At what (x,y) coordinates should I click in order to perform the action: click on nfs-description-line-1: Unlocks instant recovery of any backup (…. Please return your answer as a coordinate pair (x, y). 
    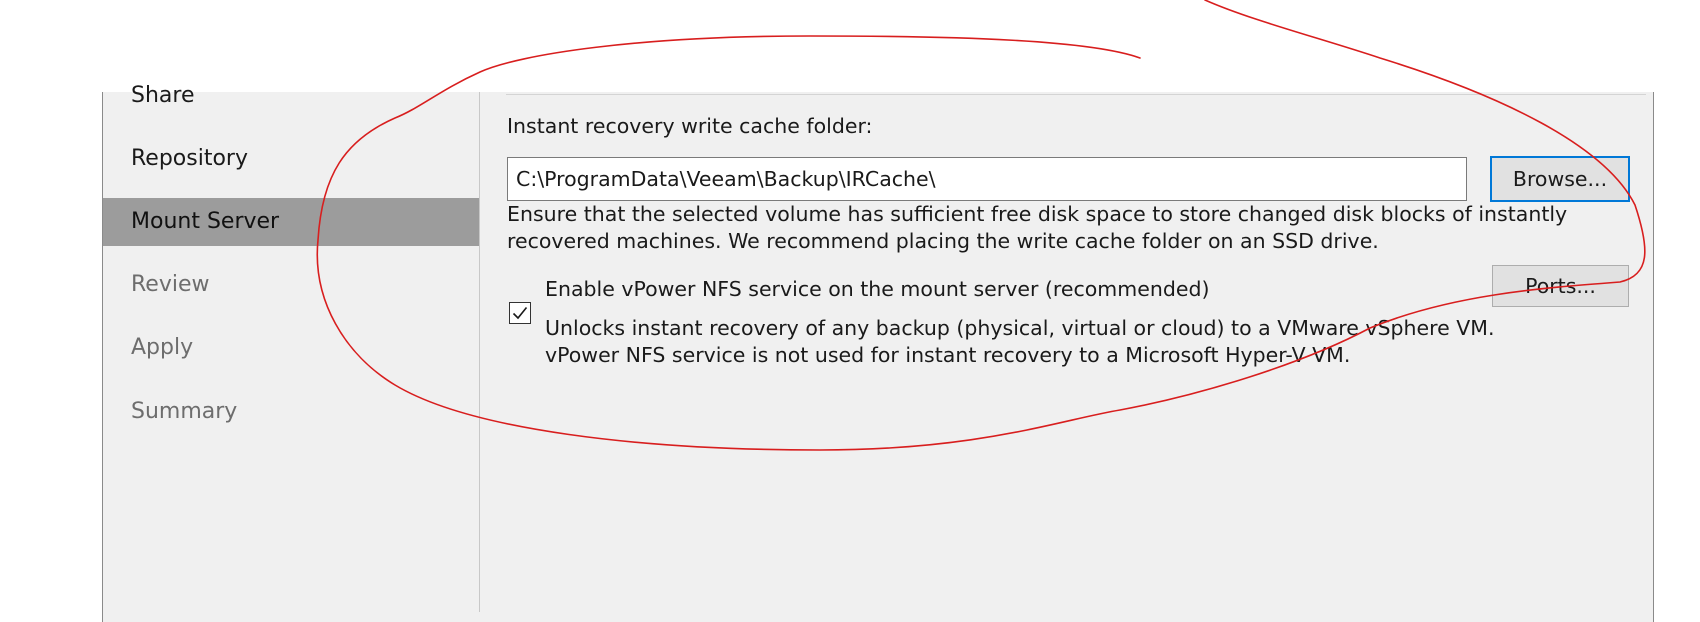
    Looking at the image, I should click on (1020, 328).